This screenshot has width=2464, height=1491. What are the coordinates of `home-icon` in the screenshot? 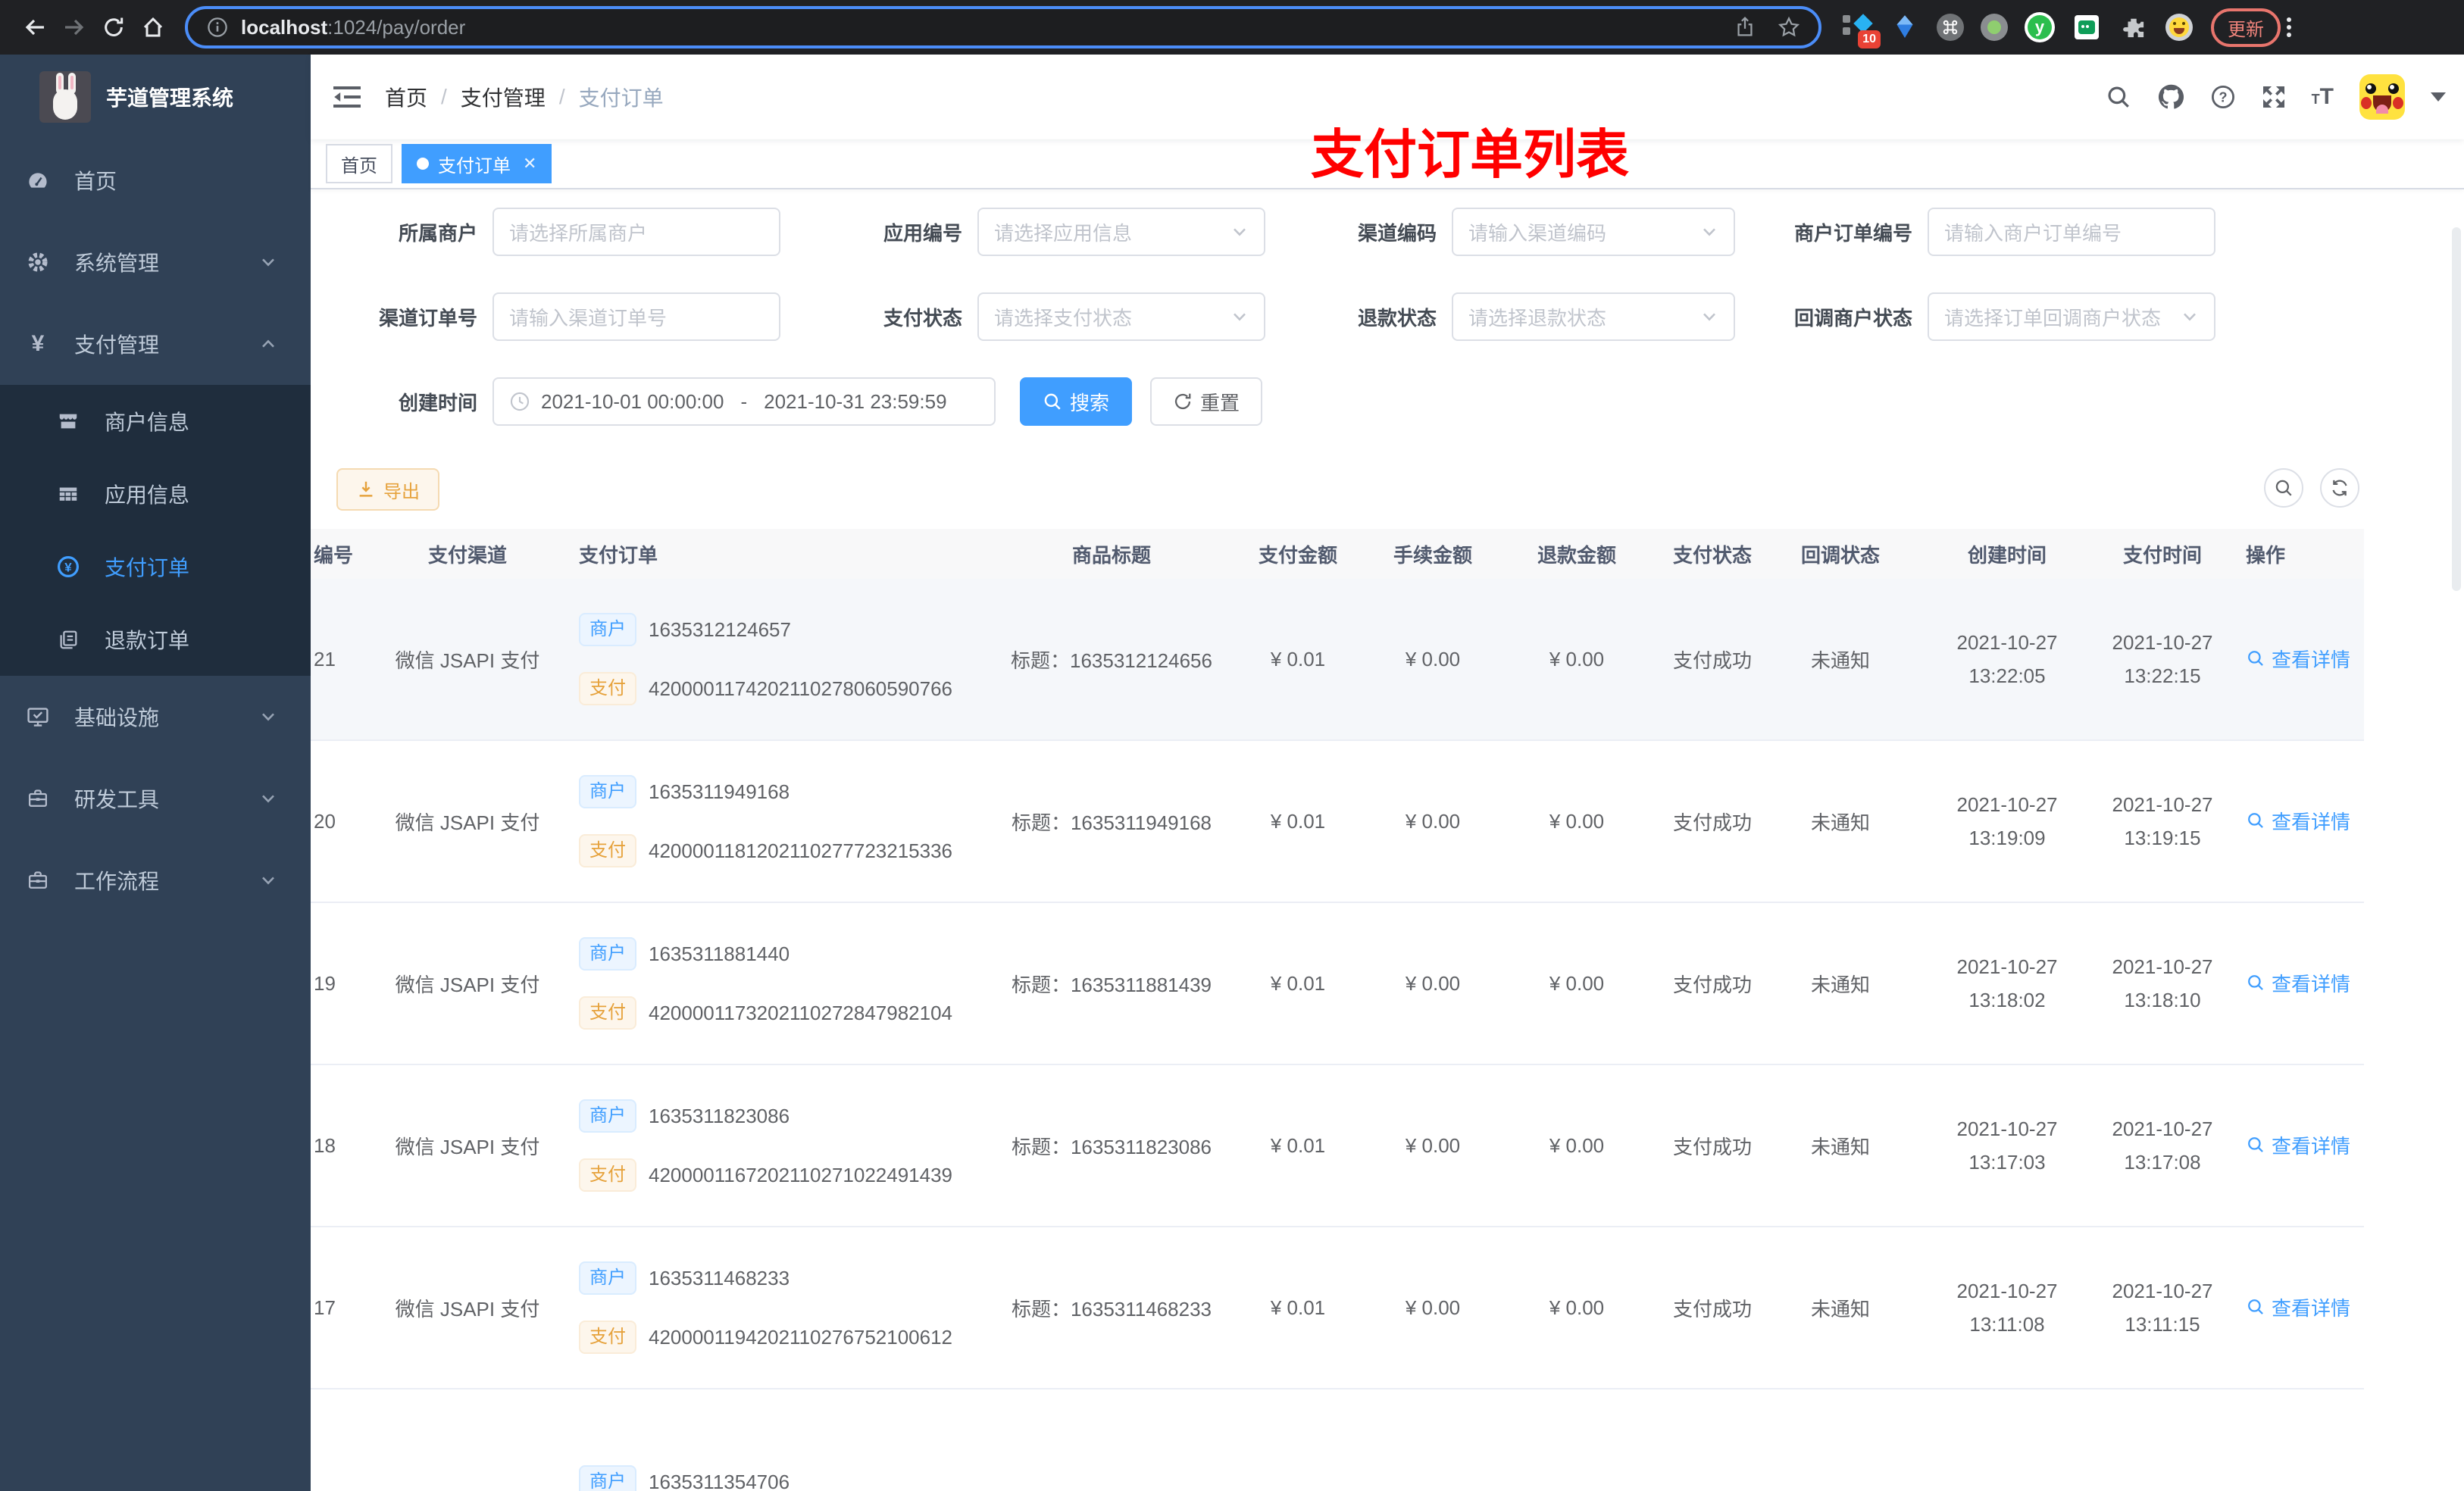 It's located at (153, 27).